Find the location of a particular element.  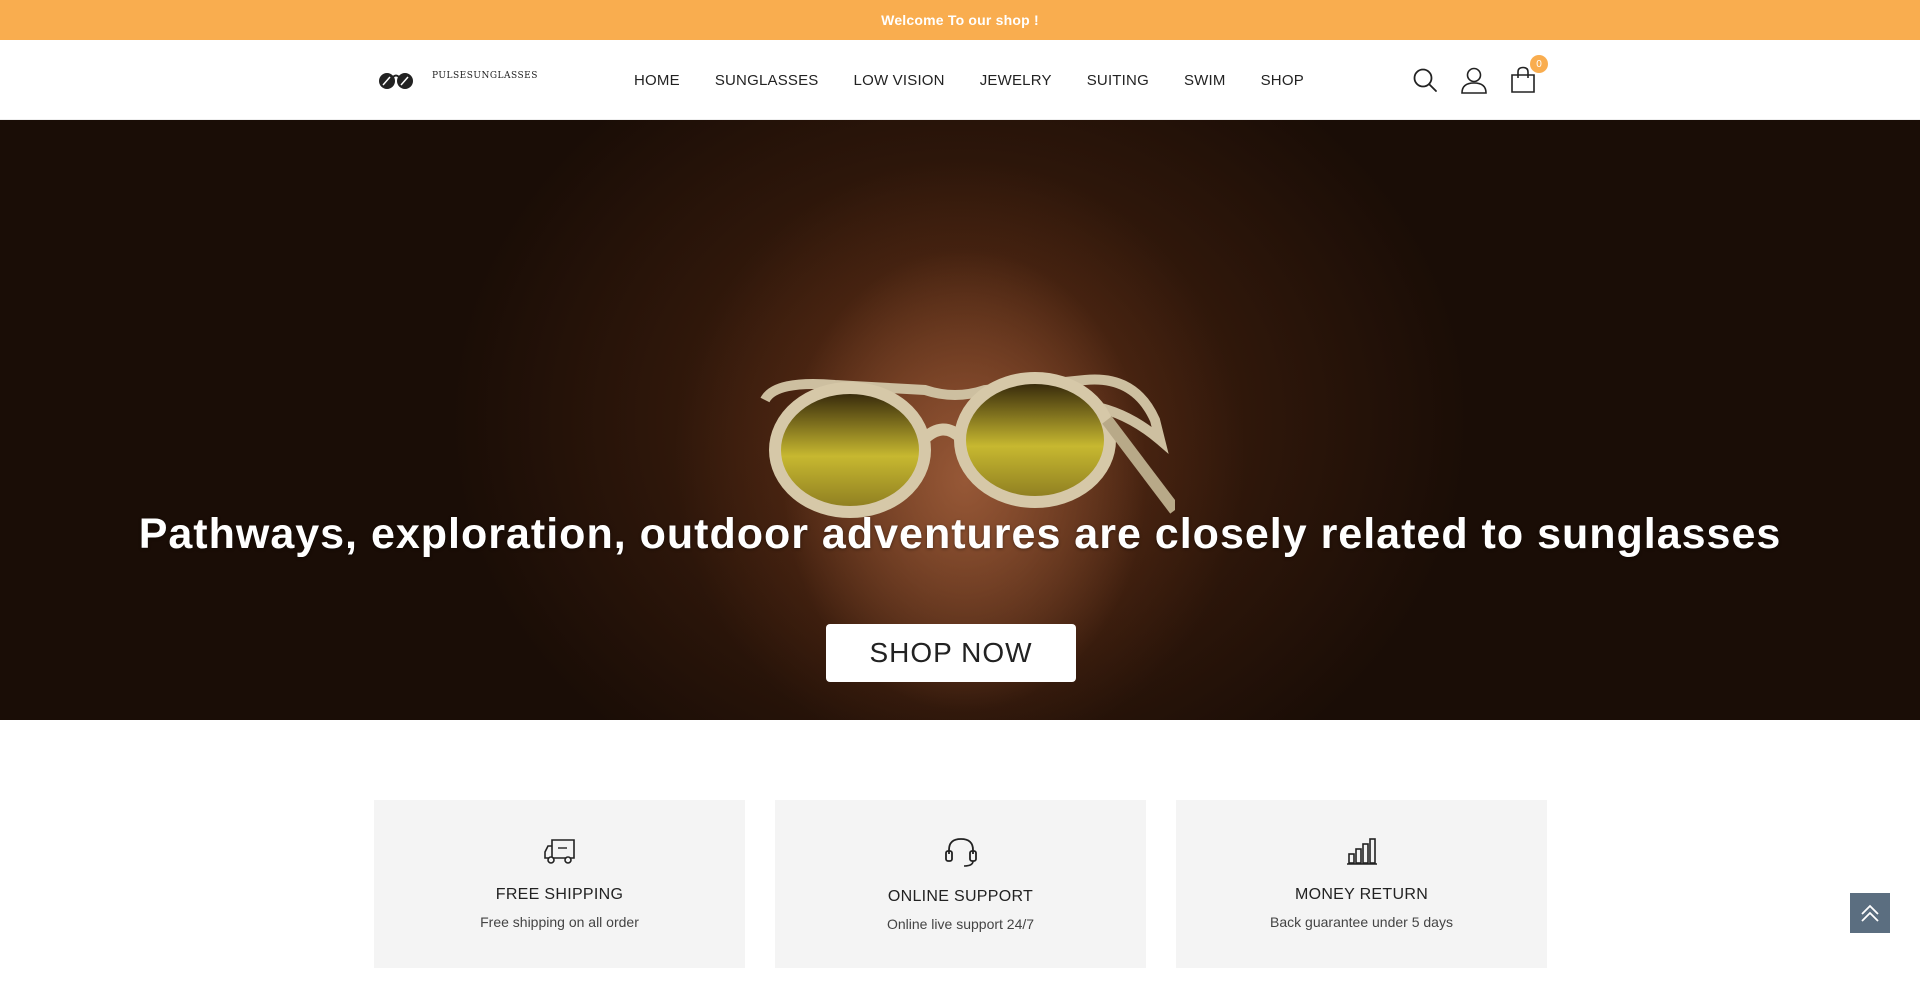

nav-item-jewelry: JEWELRY is located at coordinates (1016, 80).